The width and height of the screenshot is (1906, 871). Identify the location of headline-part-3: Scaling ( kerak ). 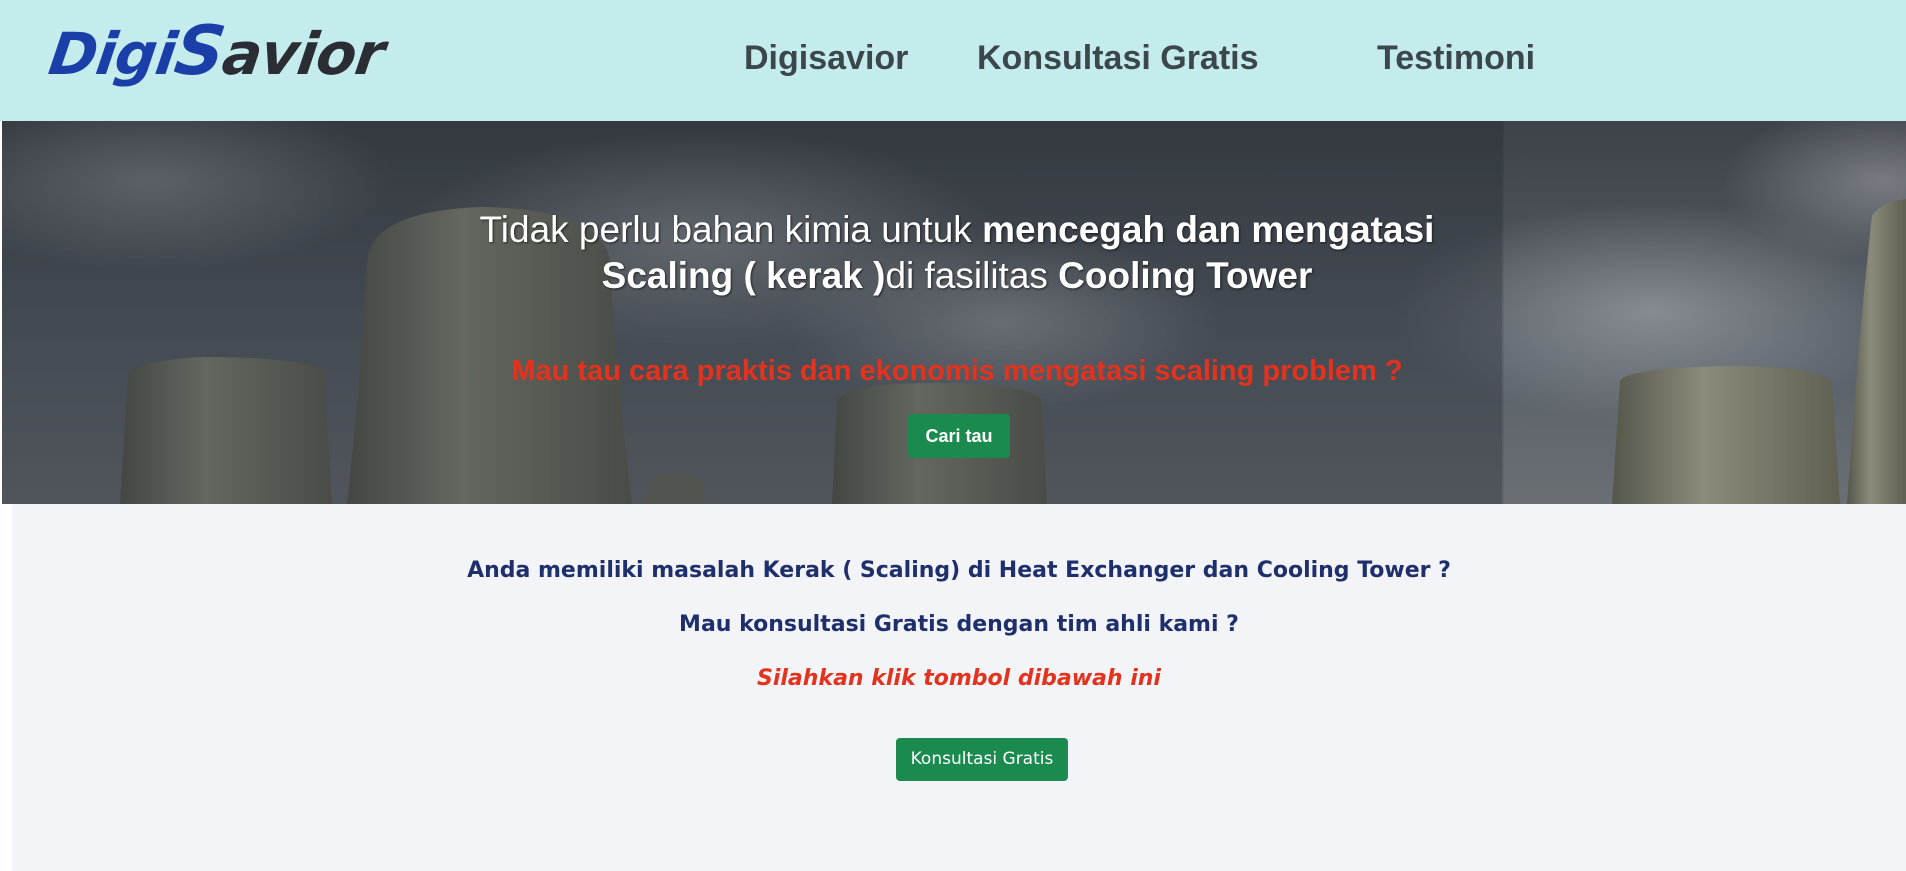
(743, 275).